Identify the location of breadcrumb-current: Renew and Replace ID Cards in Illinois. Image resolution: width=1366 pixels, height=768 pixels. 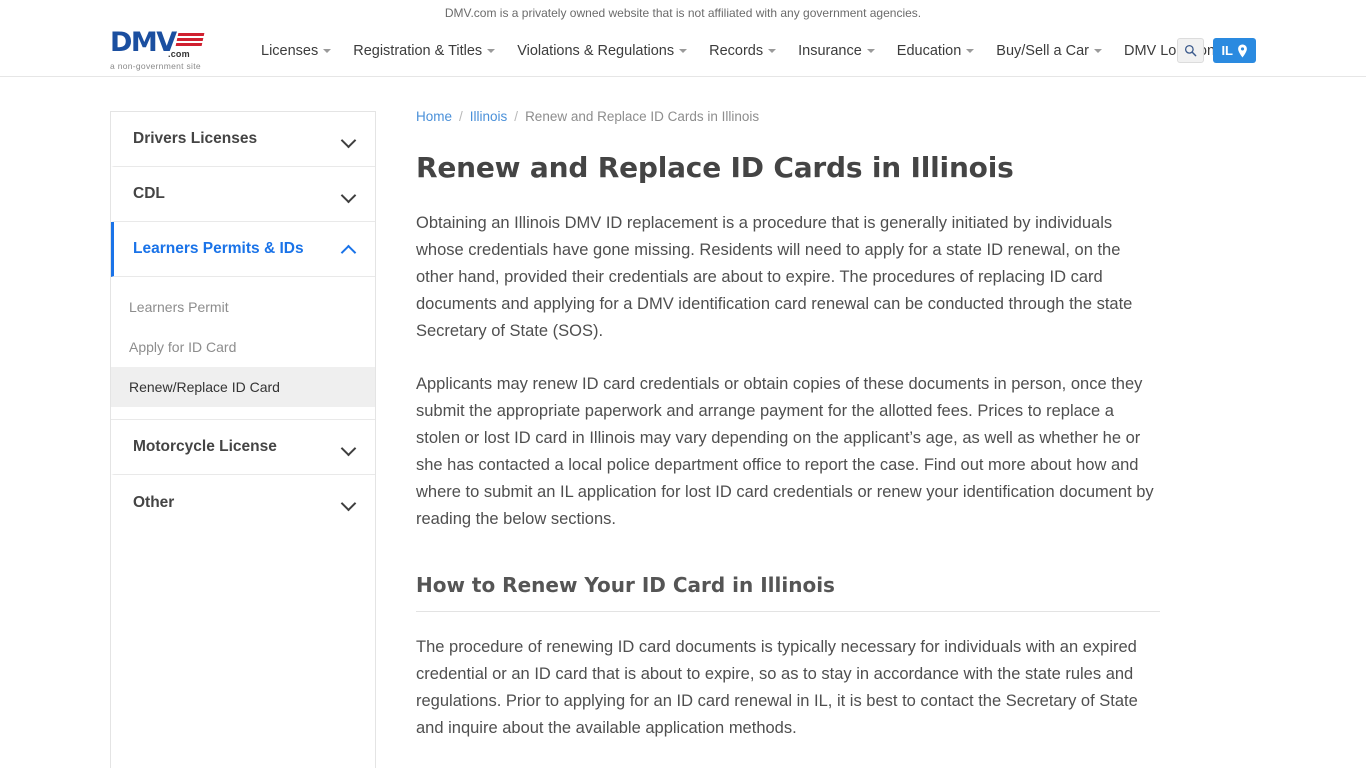
(642, 116).